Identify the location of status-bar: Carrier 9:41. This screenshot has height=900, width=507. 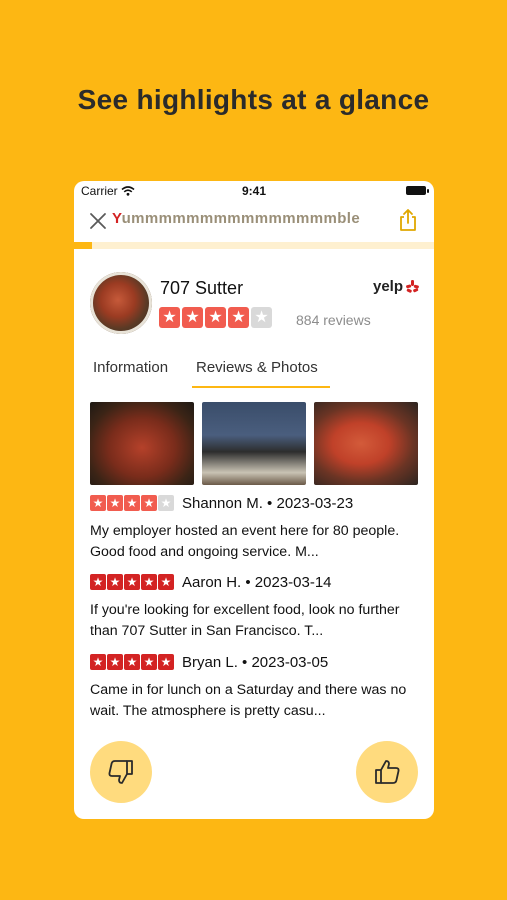
(254, 191).